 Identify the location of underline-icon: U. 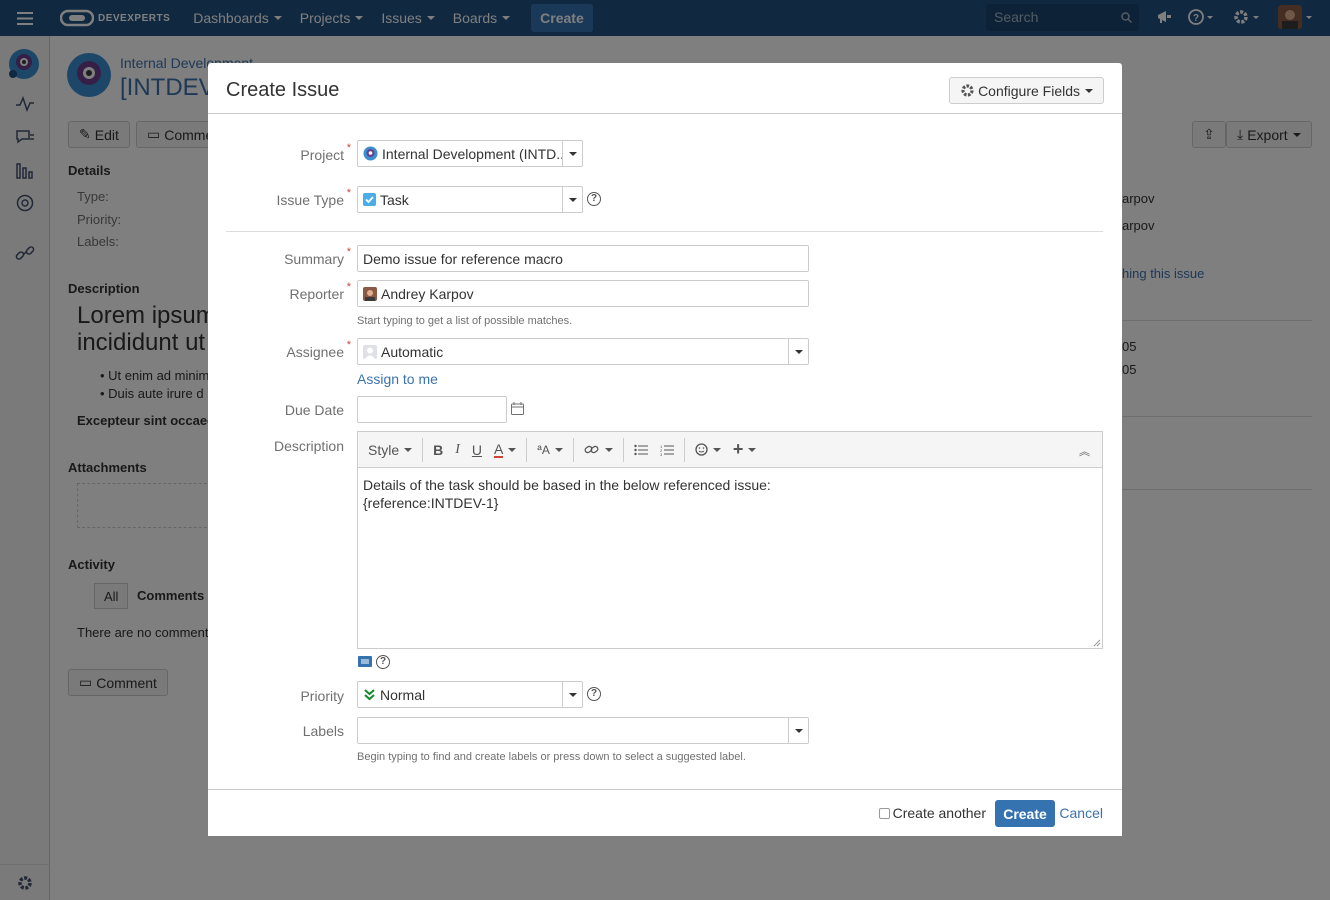
(477, 450).